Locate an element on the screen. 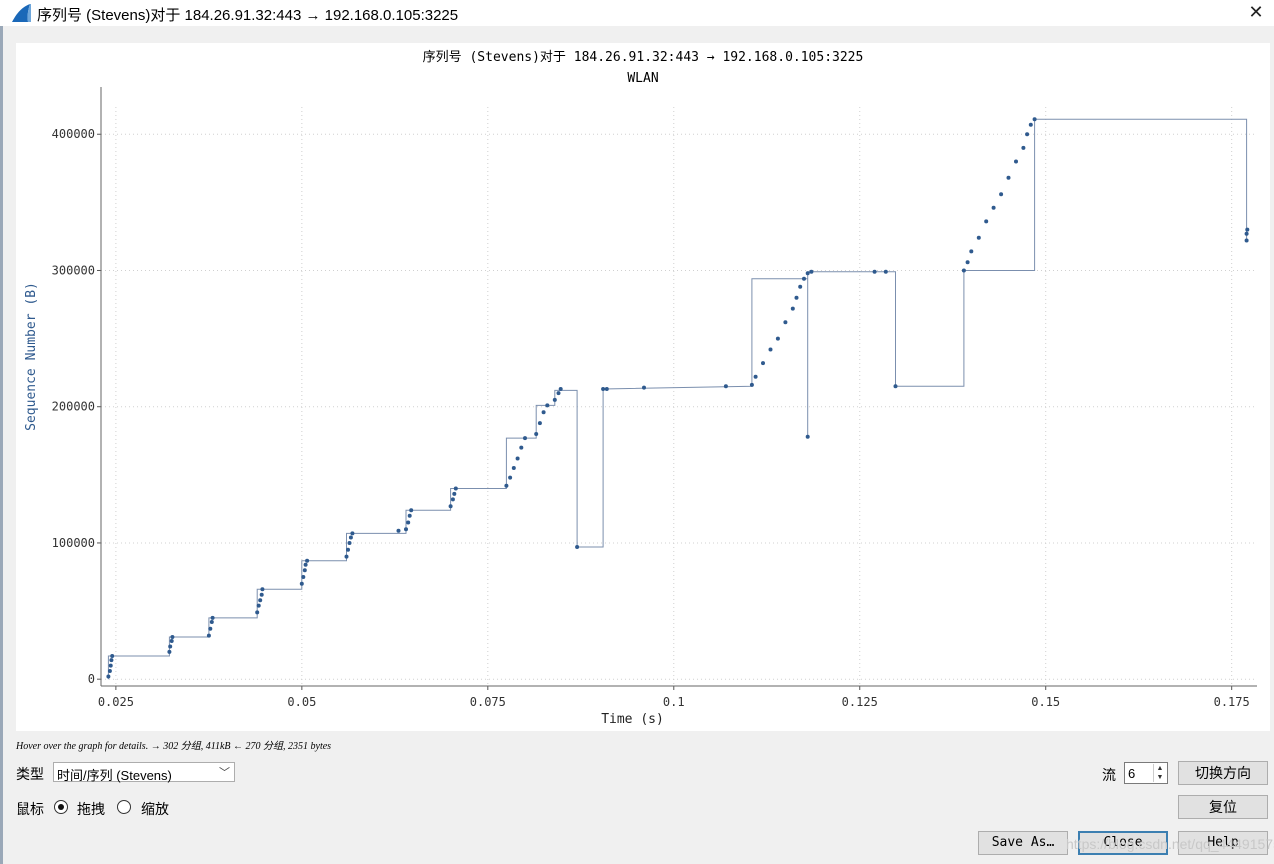  x-tick-label: 0.125 is located at coordinates (860, 702).